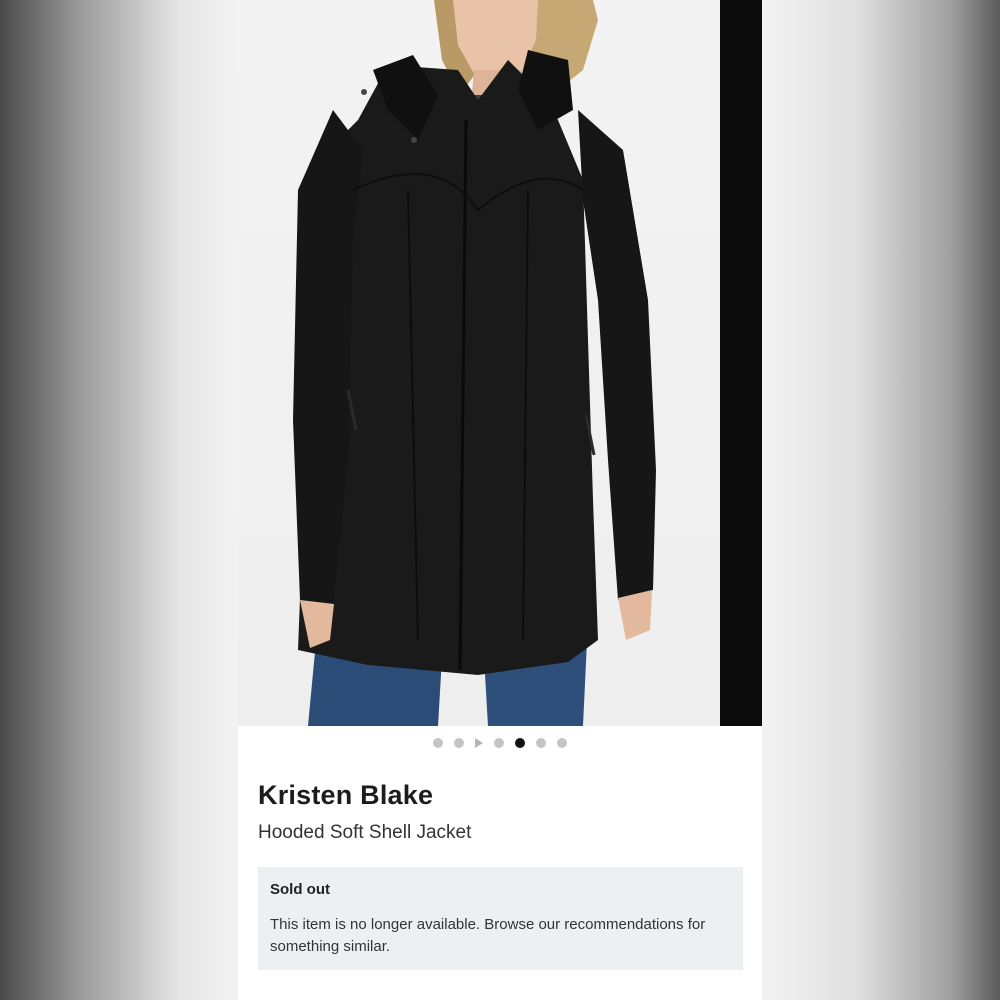 The height and width of the screenshot is (1000, 1000). Describe the element at coordinates (520, 743) in the screenshot. I see `carousel-dot-4-active` at that location.